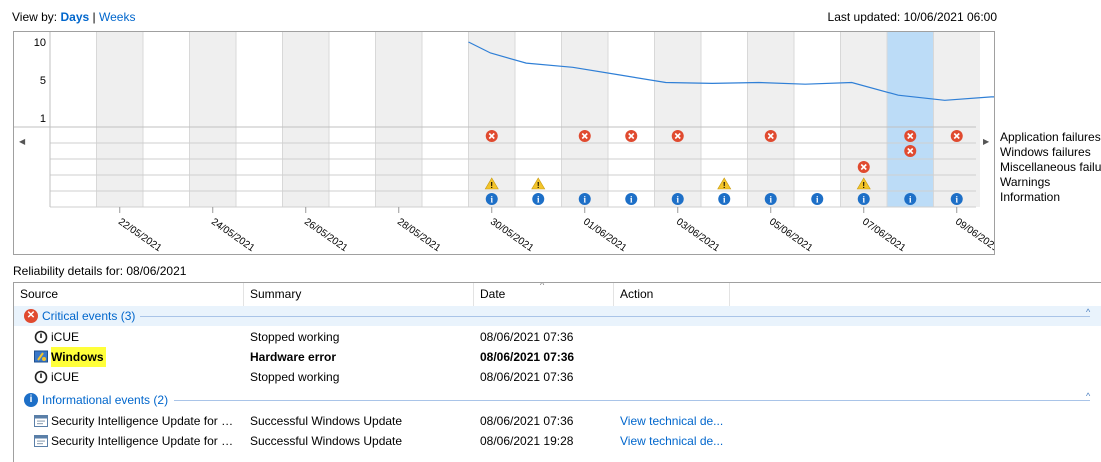 The height and width of the screenshot is (462, 1101). Describe the element at coordinates (129, 294) in the screenshot. I see `column-source: Source` at that location.